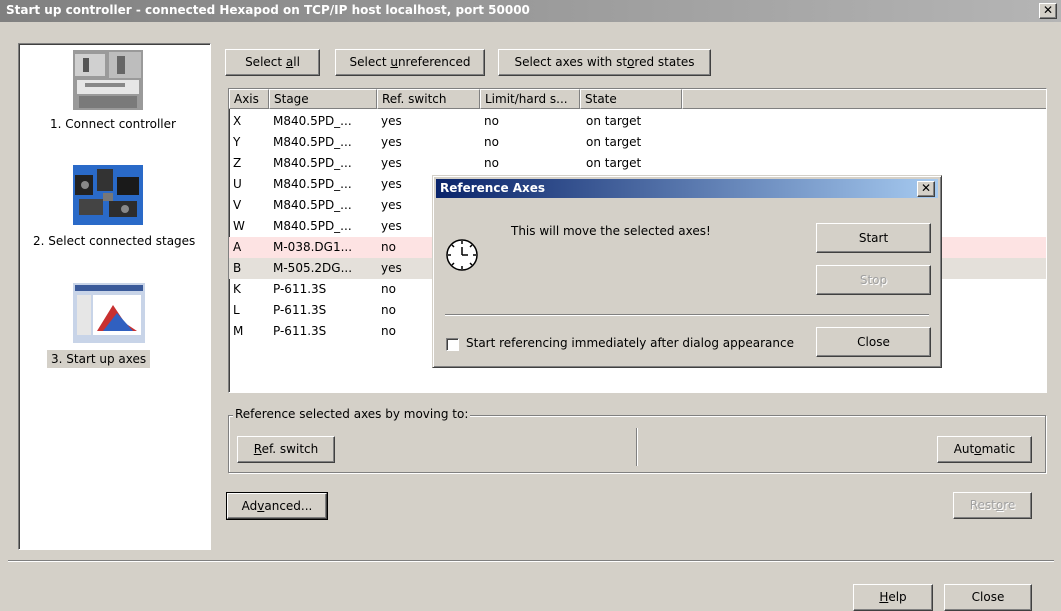 The height and width of the screenshot is (611, 1061). What do you see at coordinates (352, 414) in the screenshot?
I see `reference-group-label: Reference selected axes by moving to:` at bounding box center [352, 414].